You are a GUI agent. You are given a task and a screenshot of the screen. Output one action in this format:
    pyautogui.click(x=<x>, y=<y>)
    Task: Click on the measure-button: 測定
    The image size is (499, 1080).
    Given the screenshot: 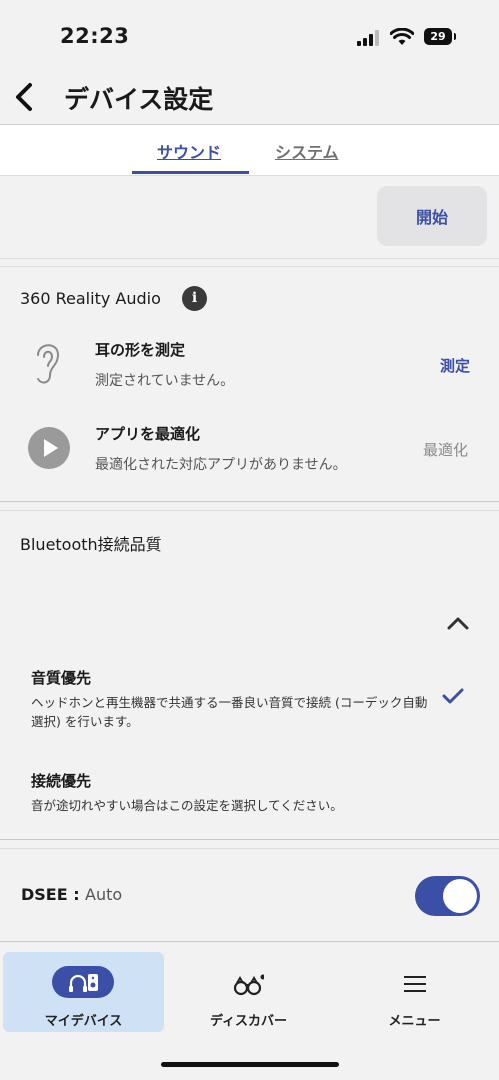 What is the action you would take?
    pyautogui.click(x=455, y=365)
    